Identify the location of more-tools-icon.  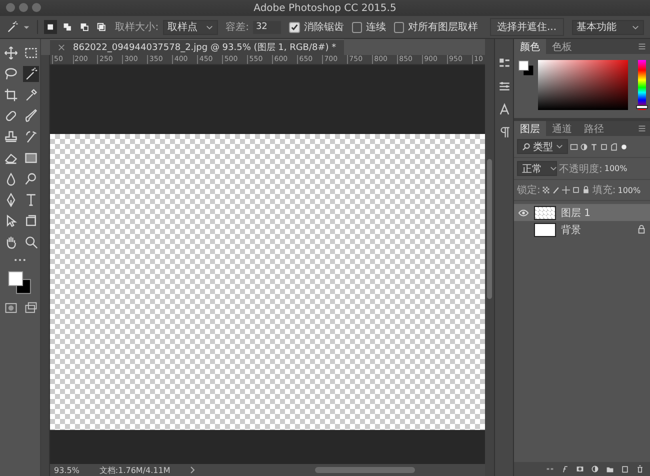
(20, 260).